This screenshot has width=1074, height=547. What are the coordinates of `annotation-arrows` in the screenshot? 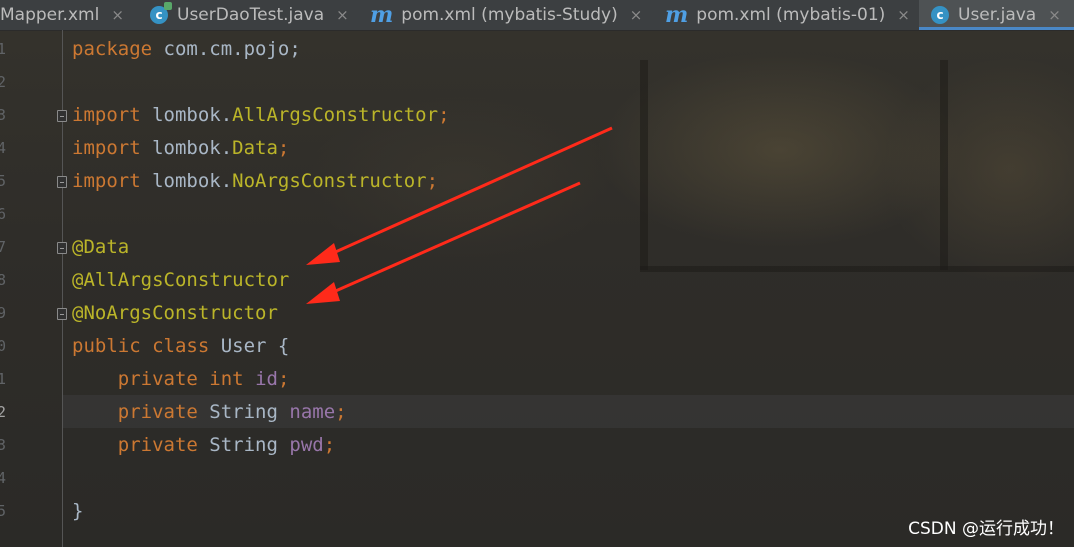 It's located at (459, 215).